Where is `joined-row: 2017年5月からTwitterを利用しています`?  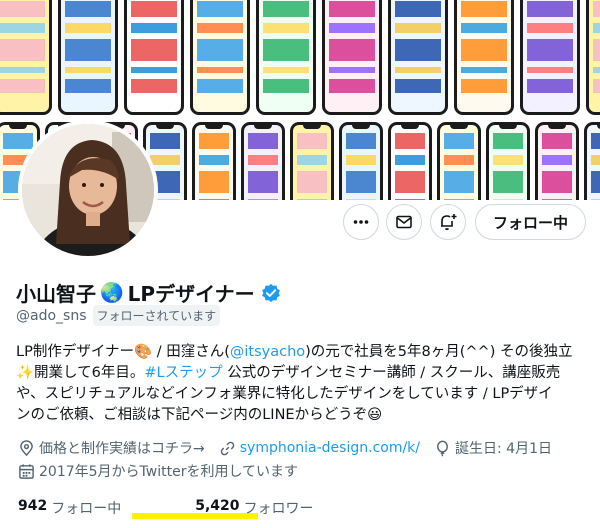 joined-row: 2017年5月からTwitterを利用しています is located at coordinates (165, 471).